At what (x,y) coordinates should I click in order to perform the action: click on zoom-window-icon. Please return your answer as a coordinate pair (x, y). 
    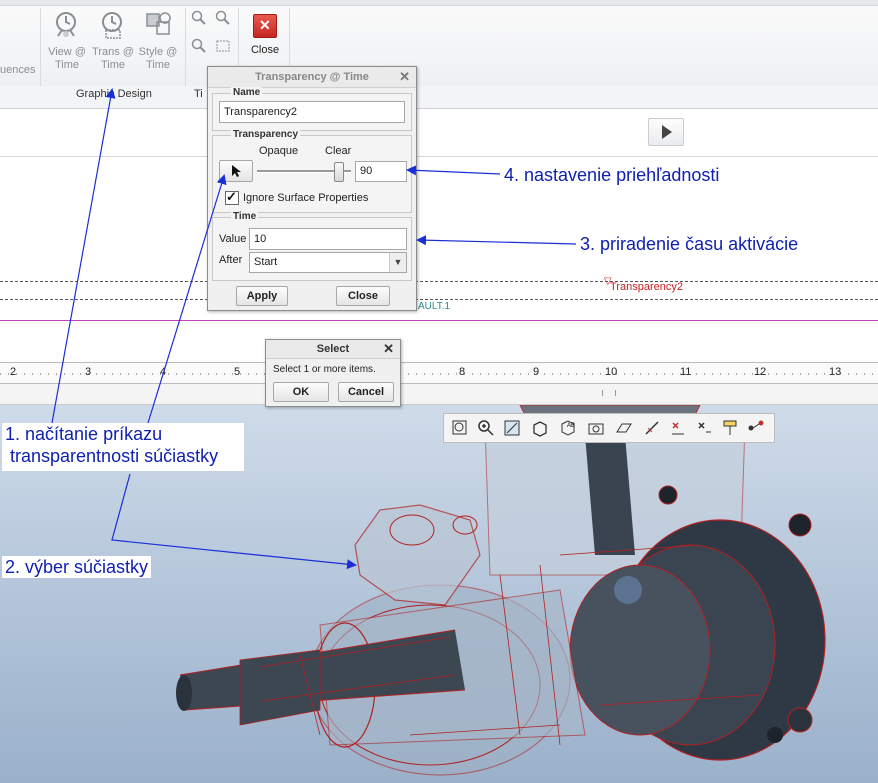
    Looking at the image, I should click on (223, 46).